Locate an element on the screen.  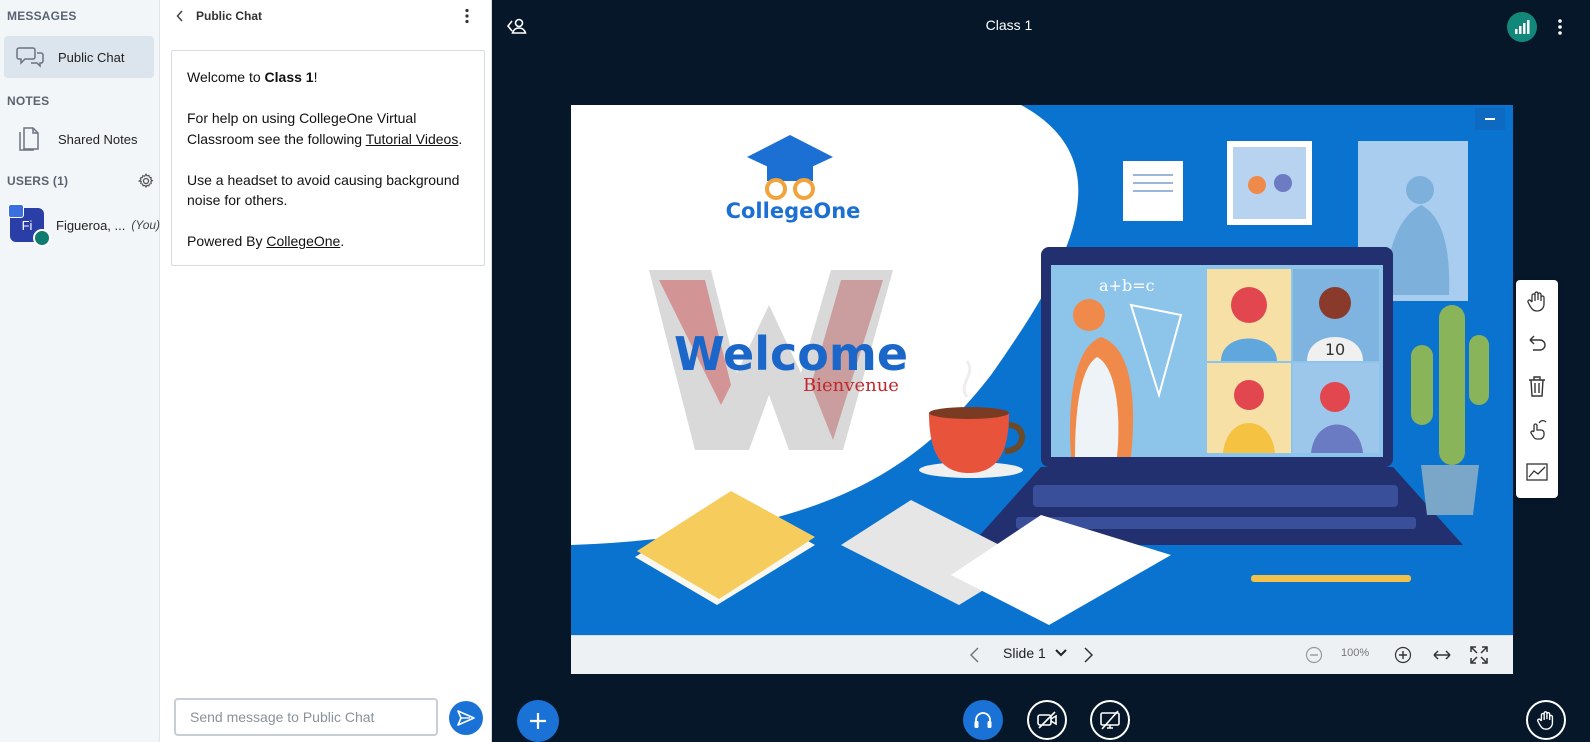
notes-section-title: NOTES is located at coordinates (28, 101).